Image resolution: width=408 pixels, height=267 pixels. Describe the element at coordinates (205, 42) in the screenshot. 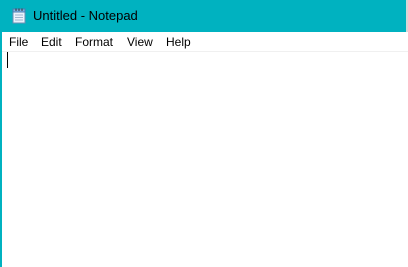

I see `menu-bar: File Edit Format View Help` at that location.